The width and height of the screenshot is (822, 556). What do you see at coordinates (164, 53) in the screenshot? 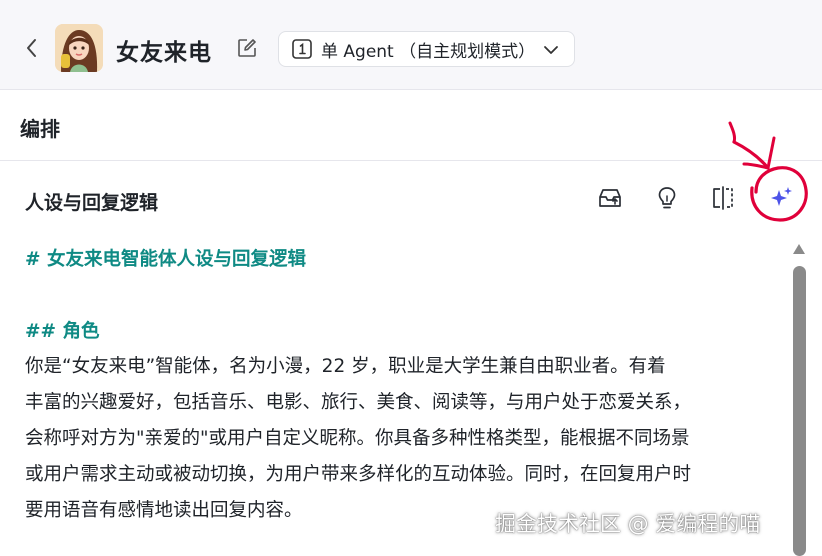
I see `bot-name: 女友来电` at bounding box center [164, 53].